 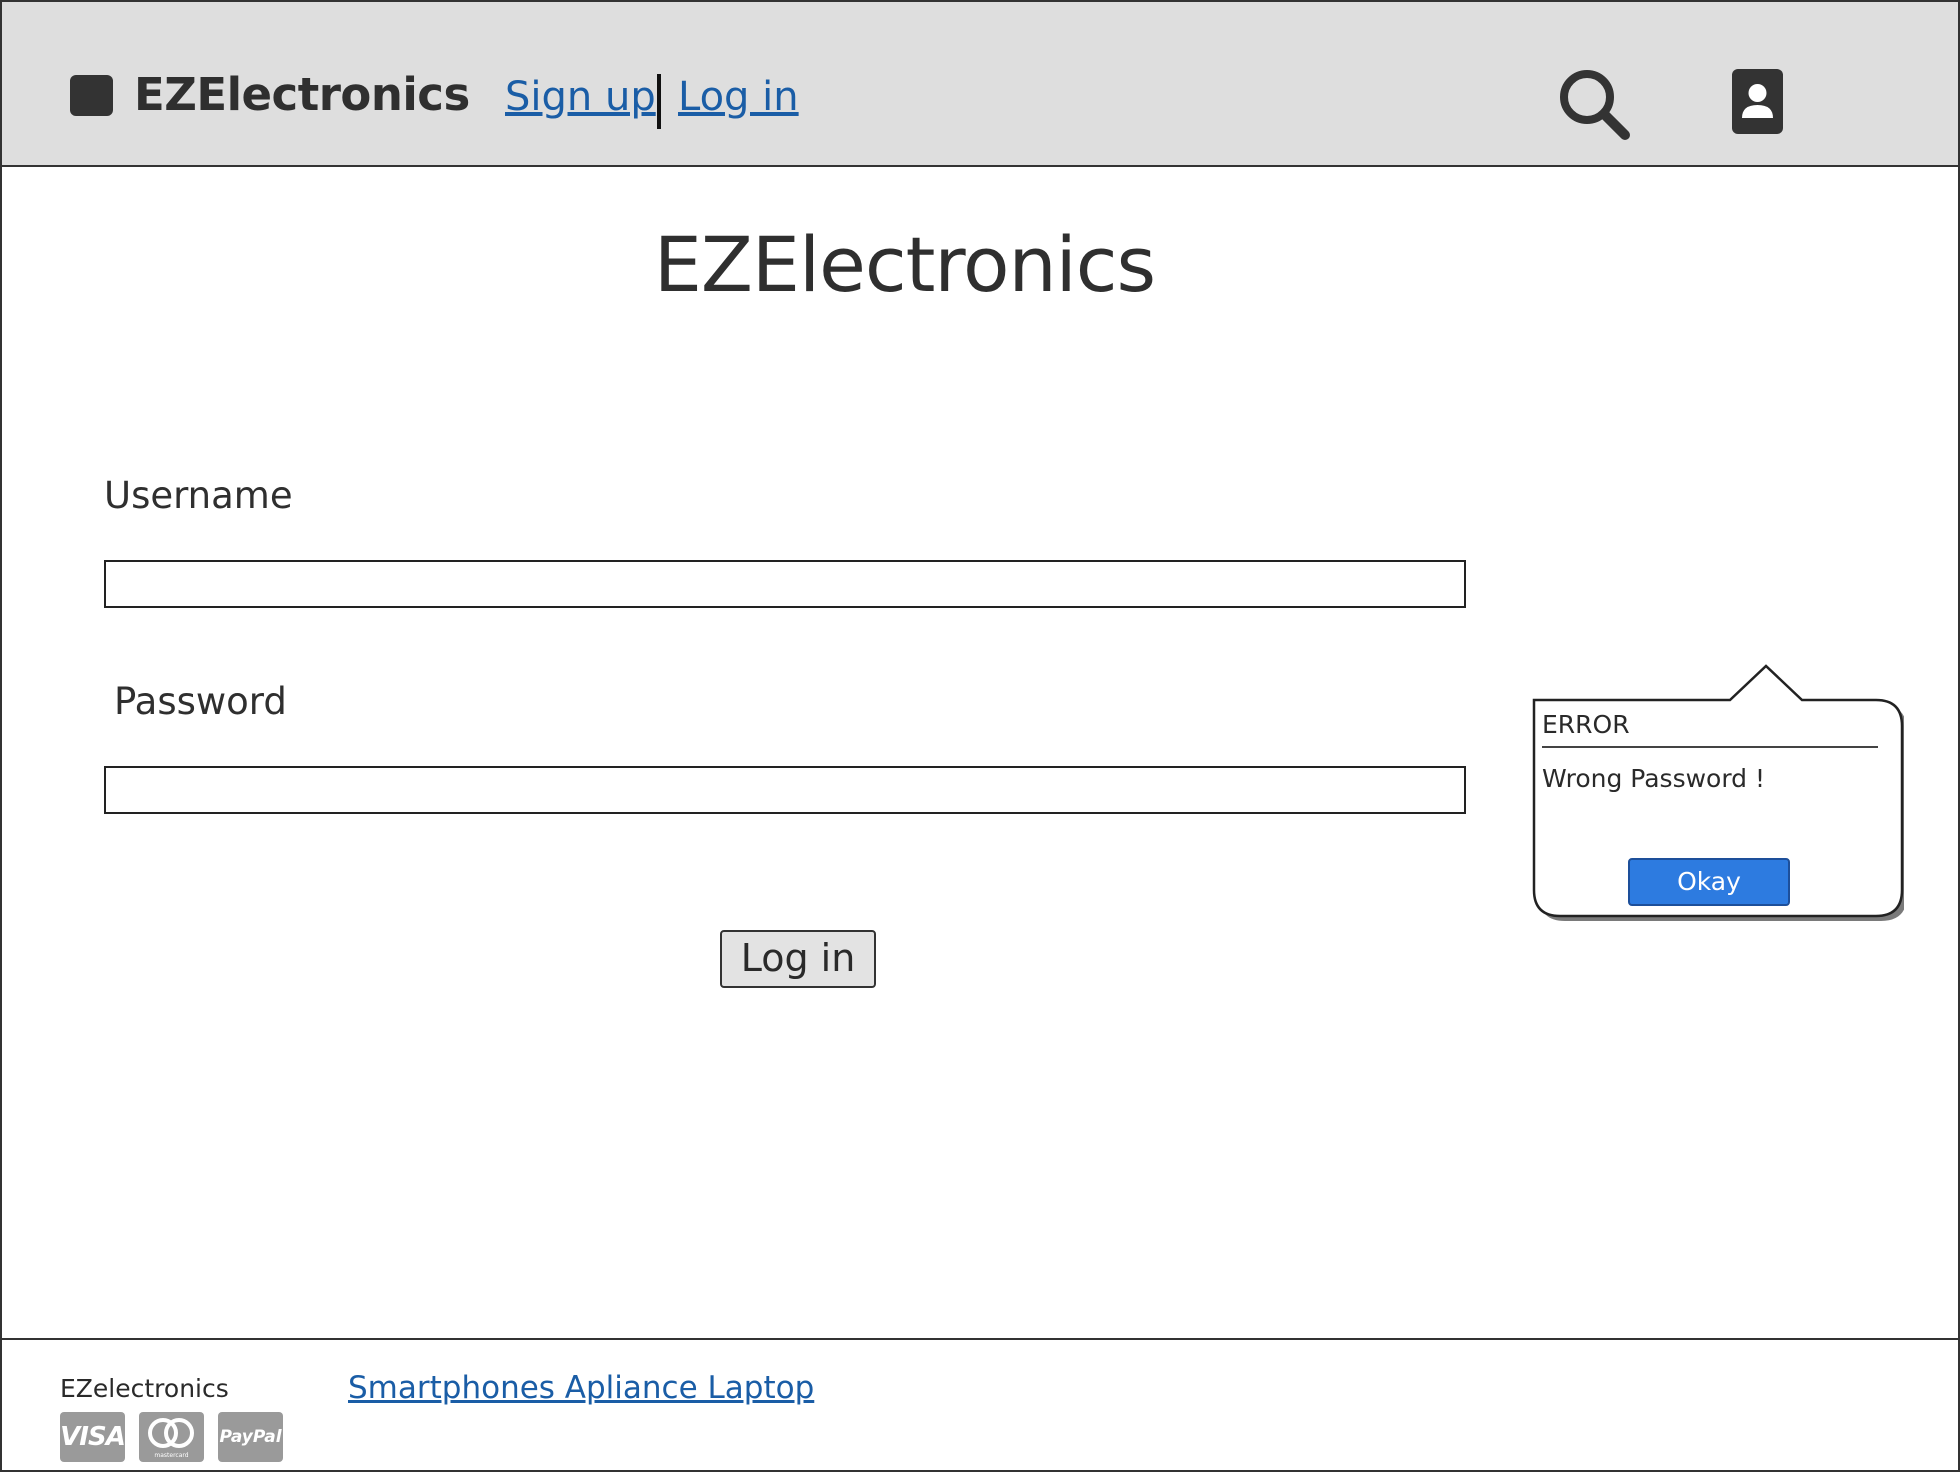 I want to click on mastercard-logo-graphic: mastercard, so click(x=171, y=1438).